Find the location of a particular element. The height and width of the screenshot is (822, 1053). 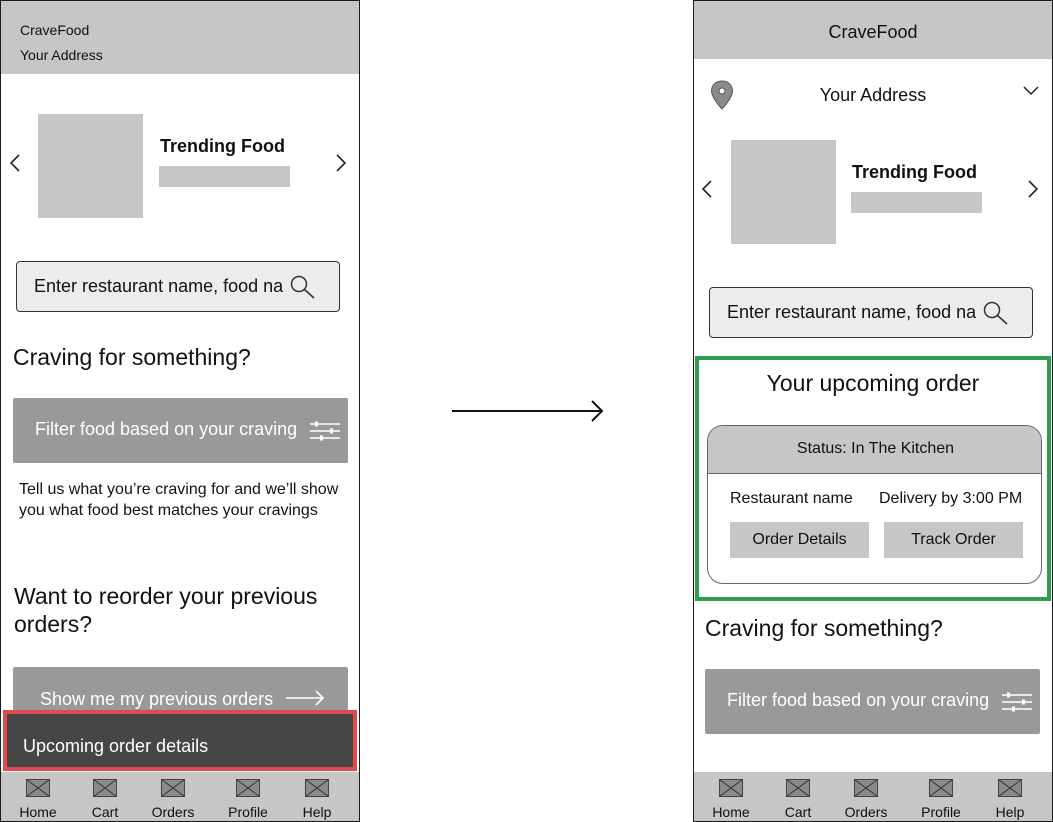

restaurant-name: Restaurant name is located at coordinates (791, 498).